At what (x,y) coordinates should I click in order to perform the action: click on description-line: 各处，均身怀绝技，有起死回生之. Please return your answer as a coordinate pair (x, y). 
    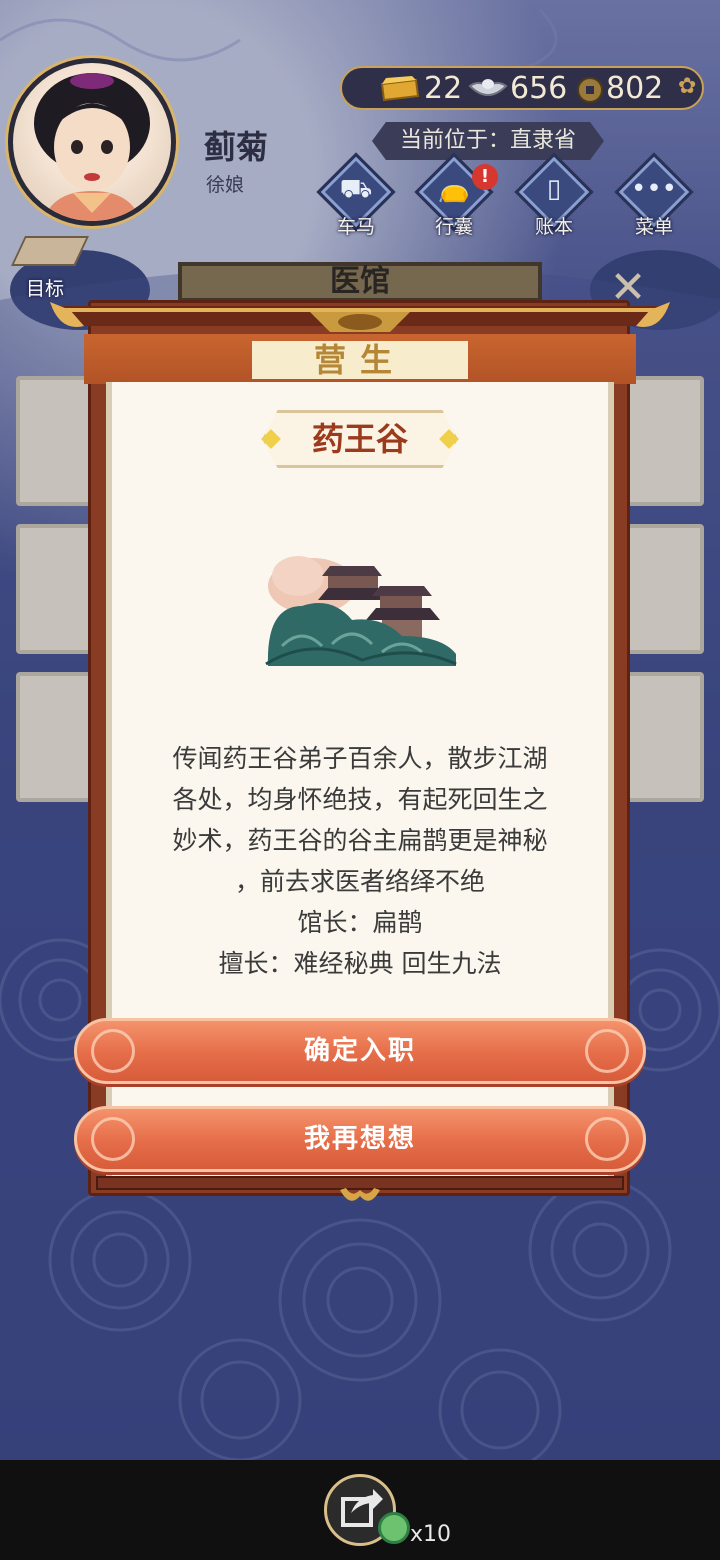
    Looking at the image, I should click on (360, 799).